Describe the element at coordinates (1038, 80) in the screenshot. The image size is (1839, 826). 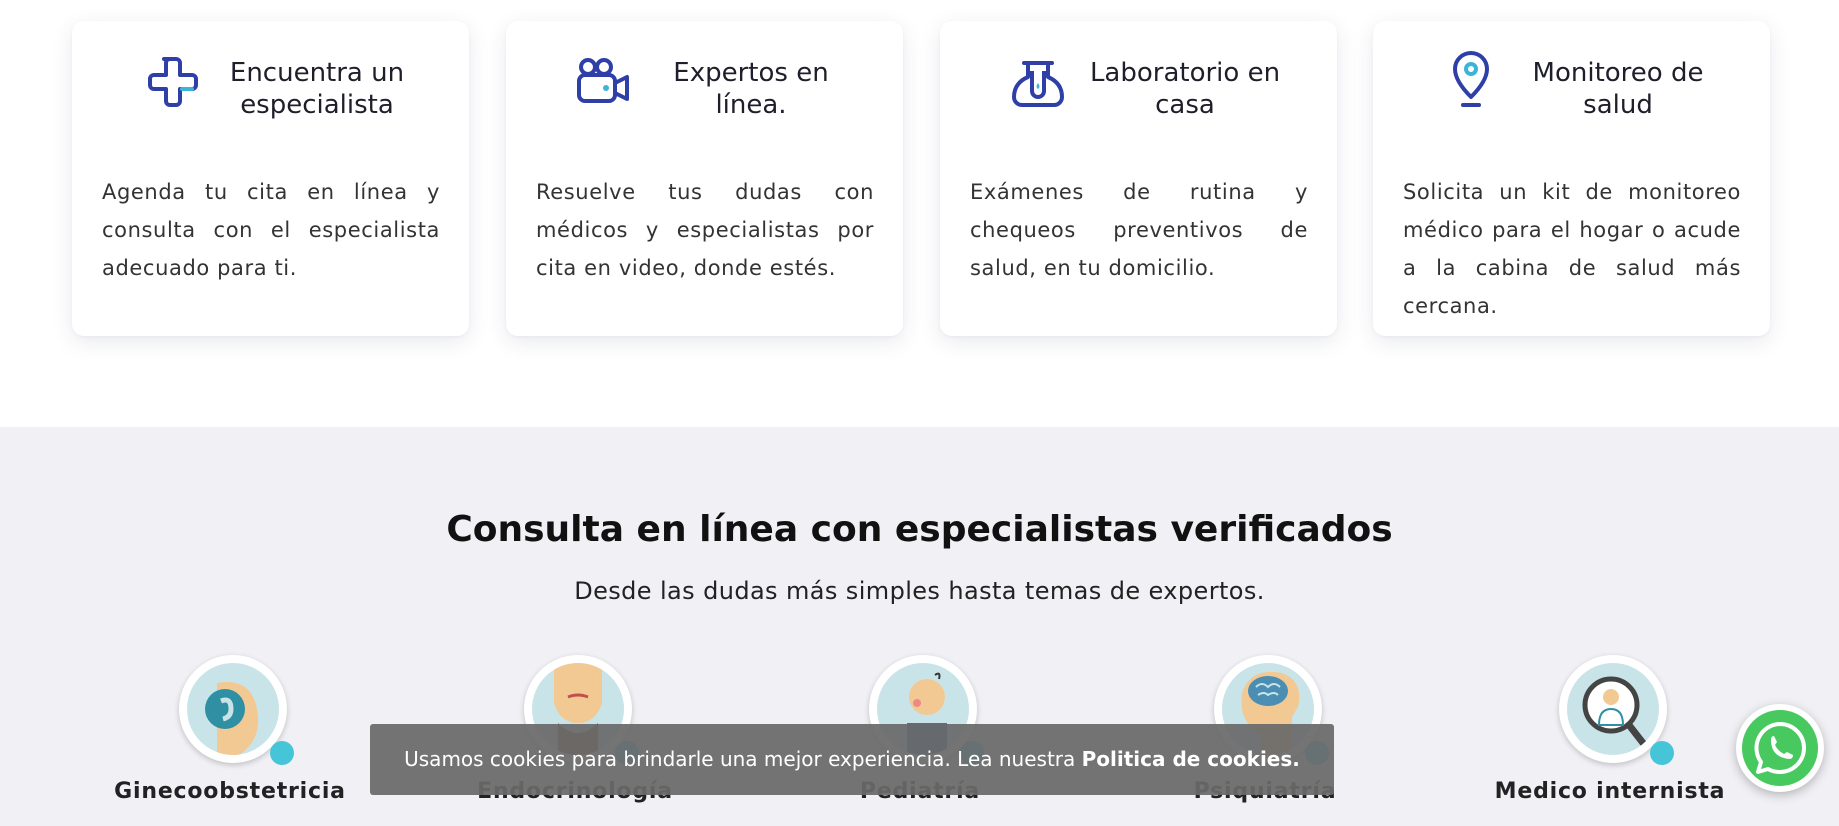
I see `lab-flask-icon` at that location.